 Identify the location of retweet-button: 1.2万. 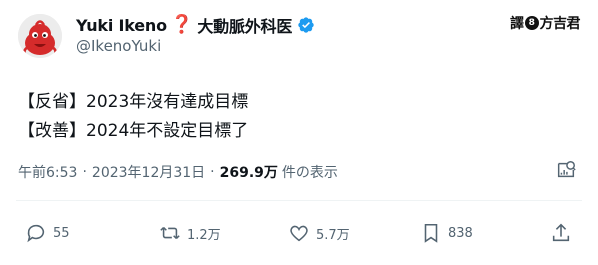
(190, 233).